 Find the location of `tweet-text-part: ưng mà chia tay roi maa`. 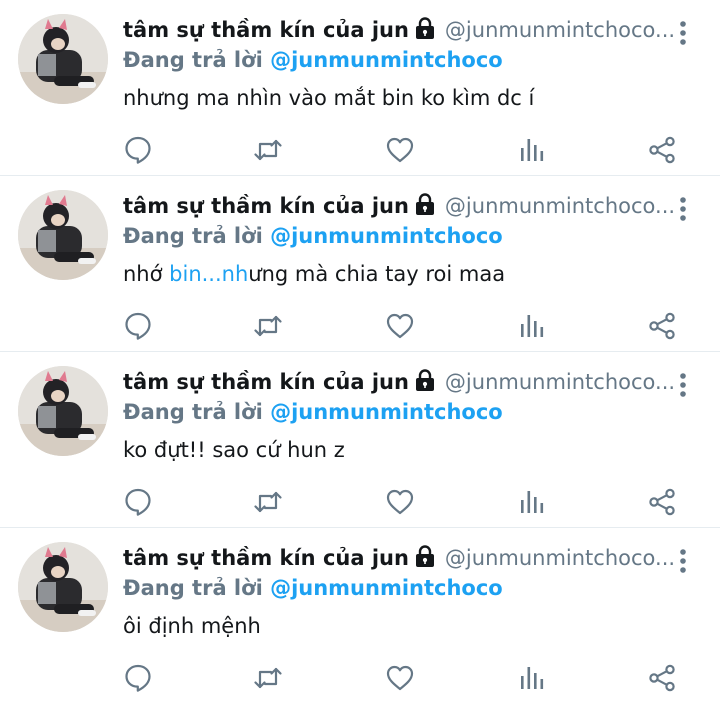

tweet-text-part: ưng mà chia tay roi maa is located at coordinates (377, 274).